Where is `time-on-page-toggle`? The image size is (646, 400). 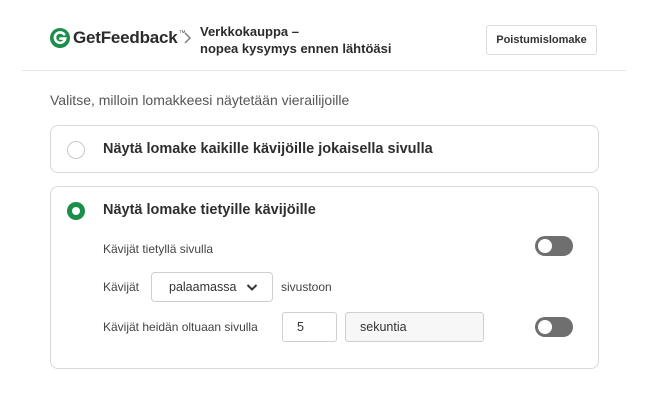
time-on-page-toggle is located at coordinates (554, 327).